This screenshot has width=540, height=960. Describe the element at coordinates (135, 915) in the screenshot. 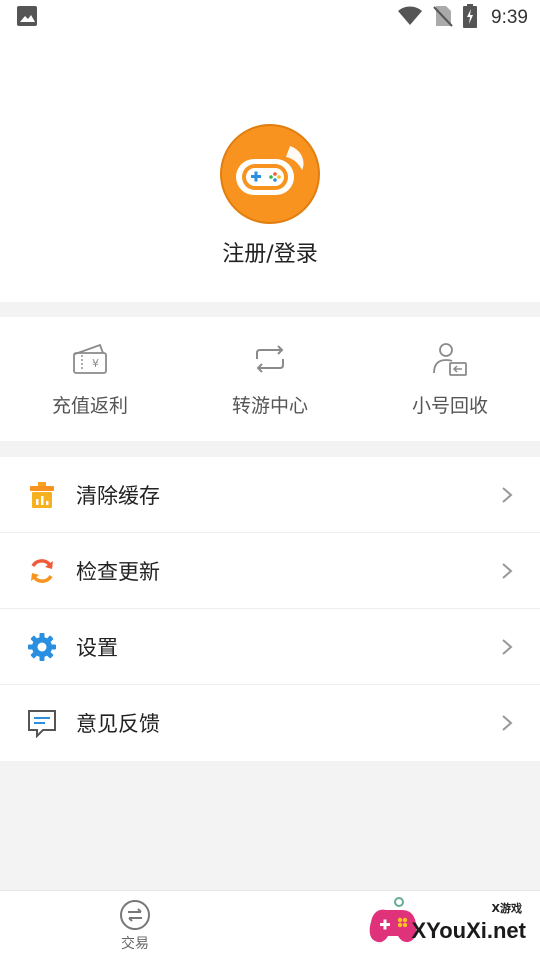

I see `trade-exchange-icon` at that location.